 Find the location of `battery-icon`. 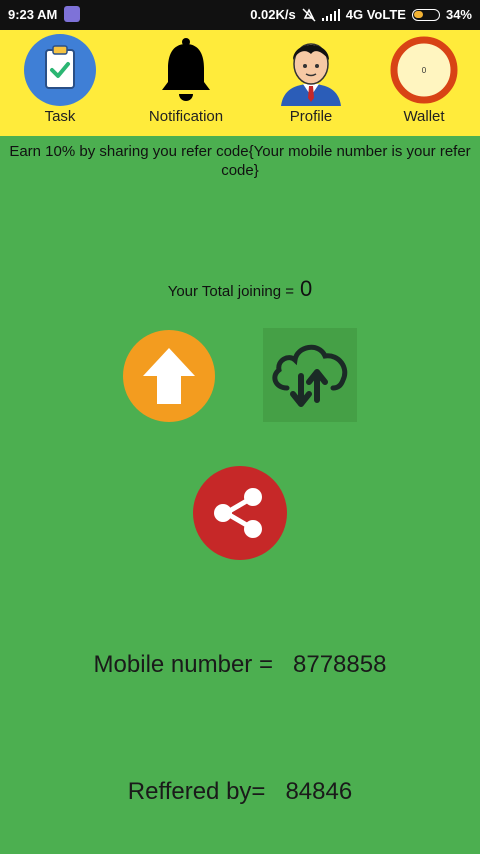

battery-icon is located at coordinates (425, 14).